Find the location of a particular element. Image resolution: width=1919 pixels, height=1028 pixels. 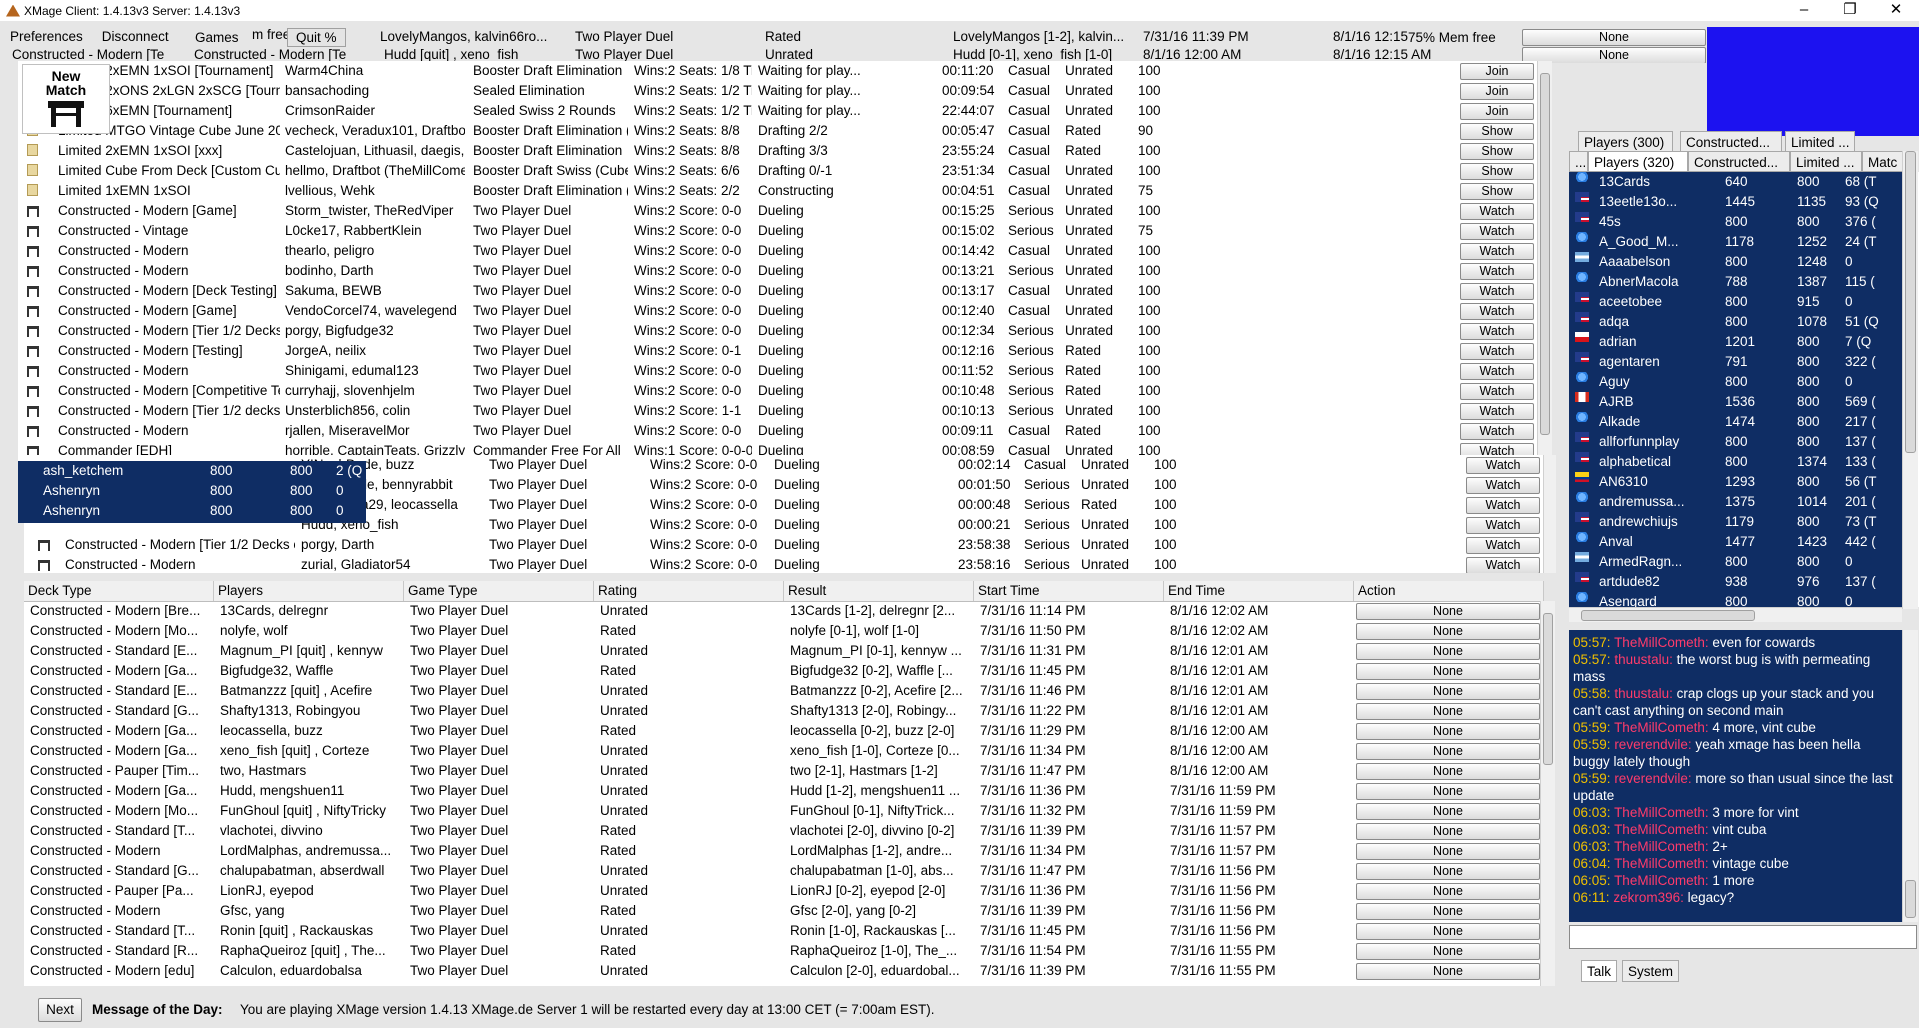

chat-input is located at coordinates (1743, 937).